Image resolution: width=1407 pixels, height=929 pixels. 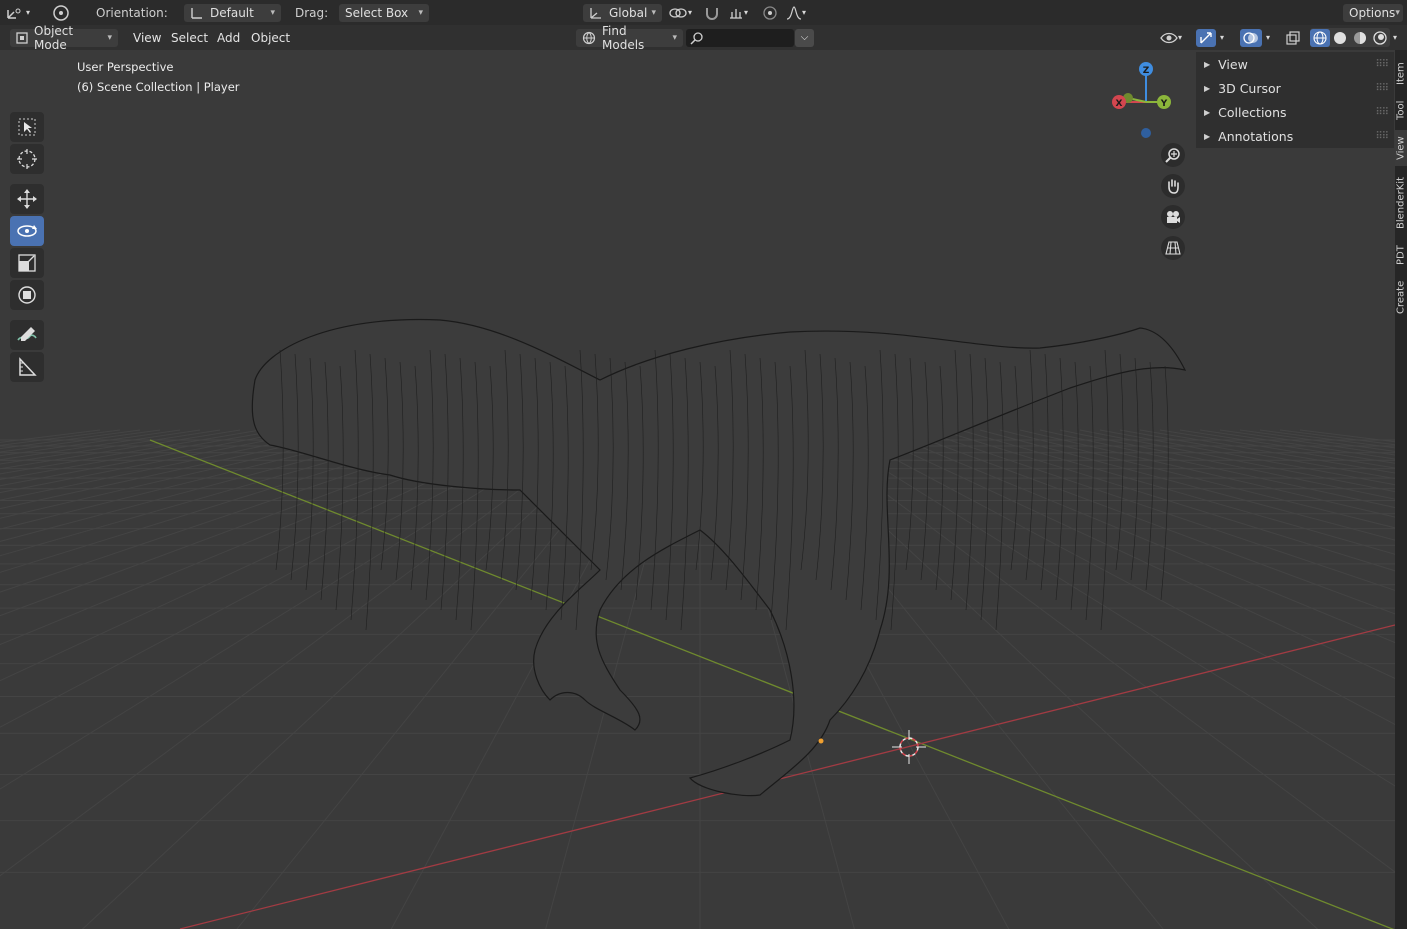 I want to click on search-icon, so click(x=697, y=38).